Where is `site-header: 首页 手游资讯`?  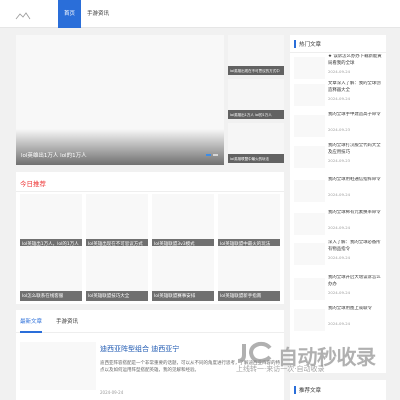 site-header: 首页 手游资讯 is located at coordinates (200, 14).